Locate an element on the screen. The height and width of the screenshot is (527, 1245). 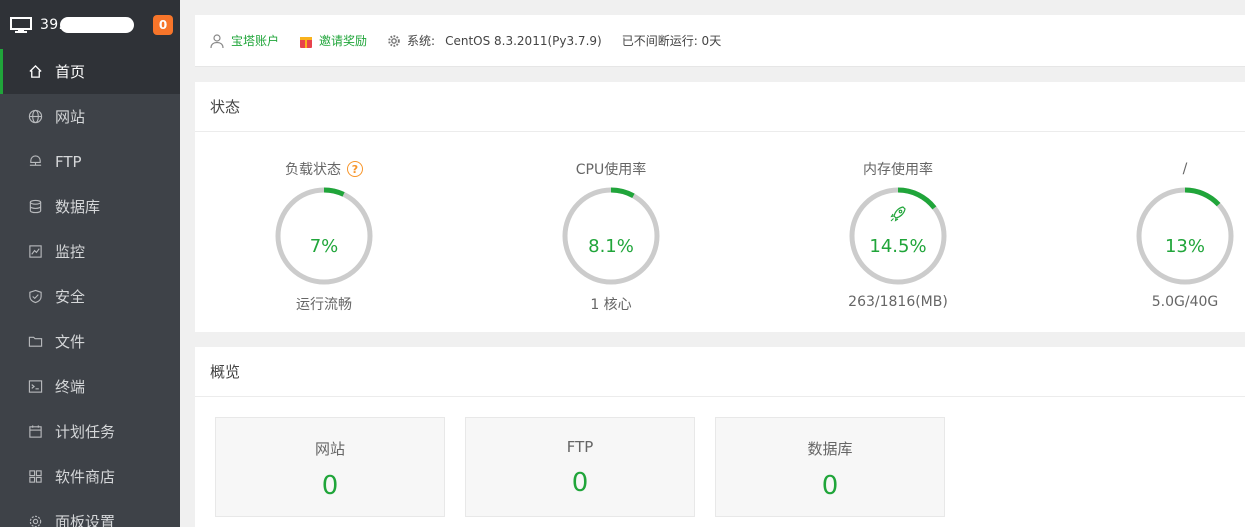
gauge-title: 负载状态 ? is located at coordinates (324, 169).